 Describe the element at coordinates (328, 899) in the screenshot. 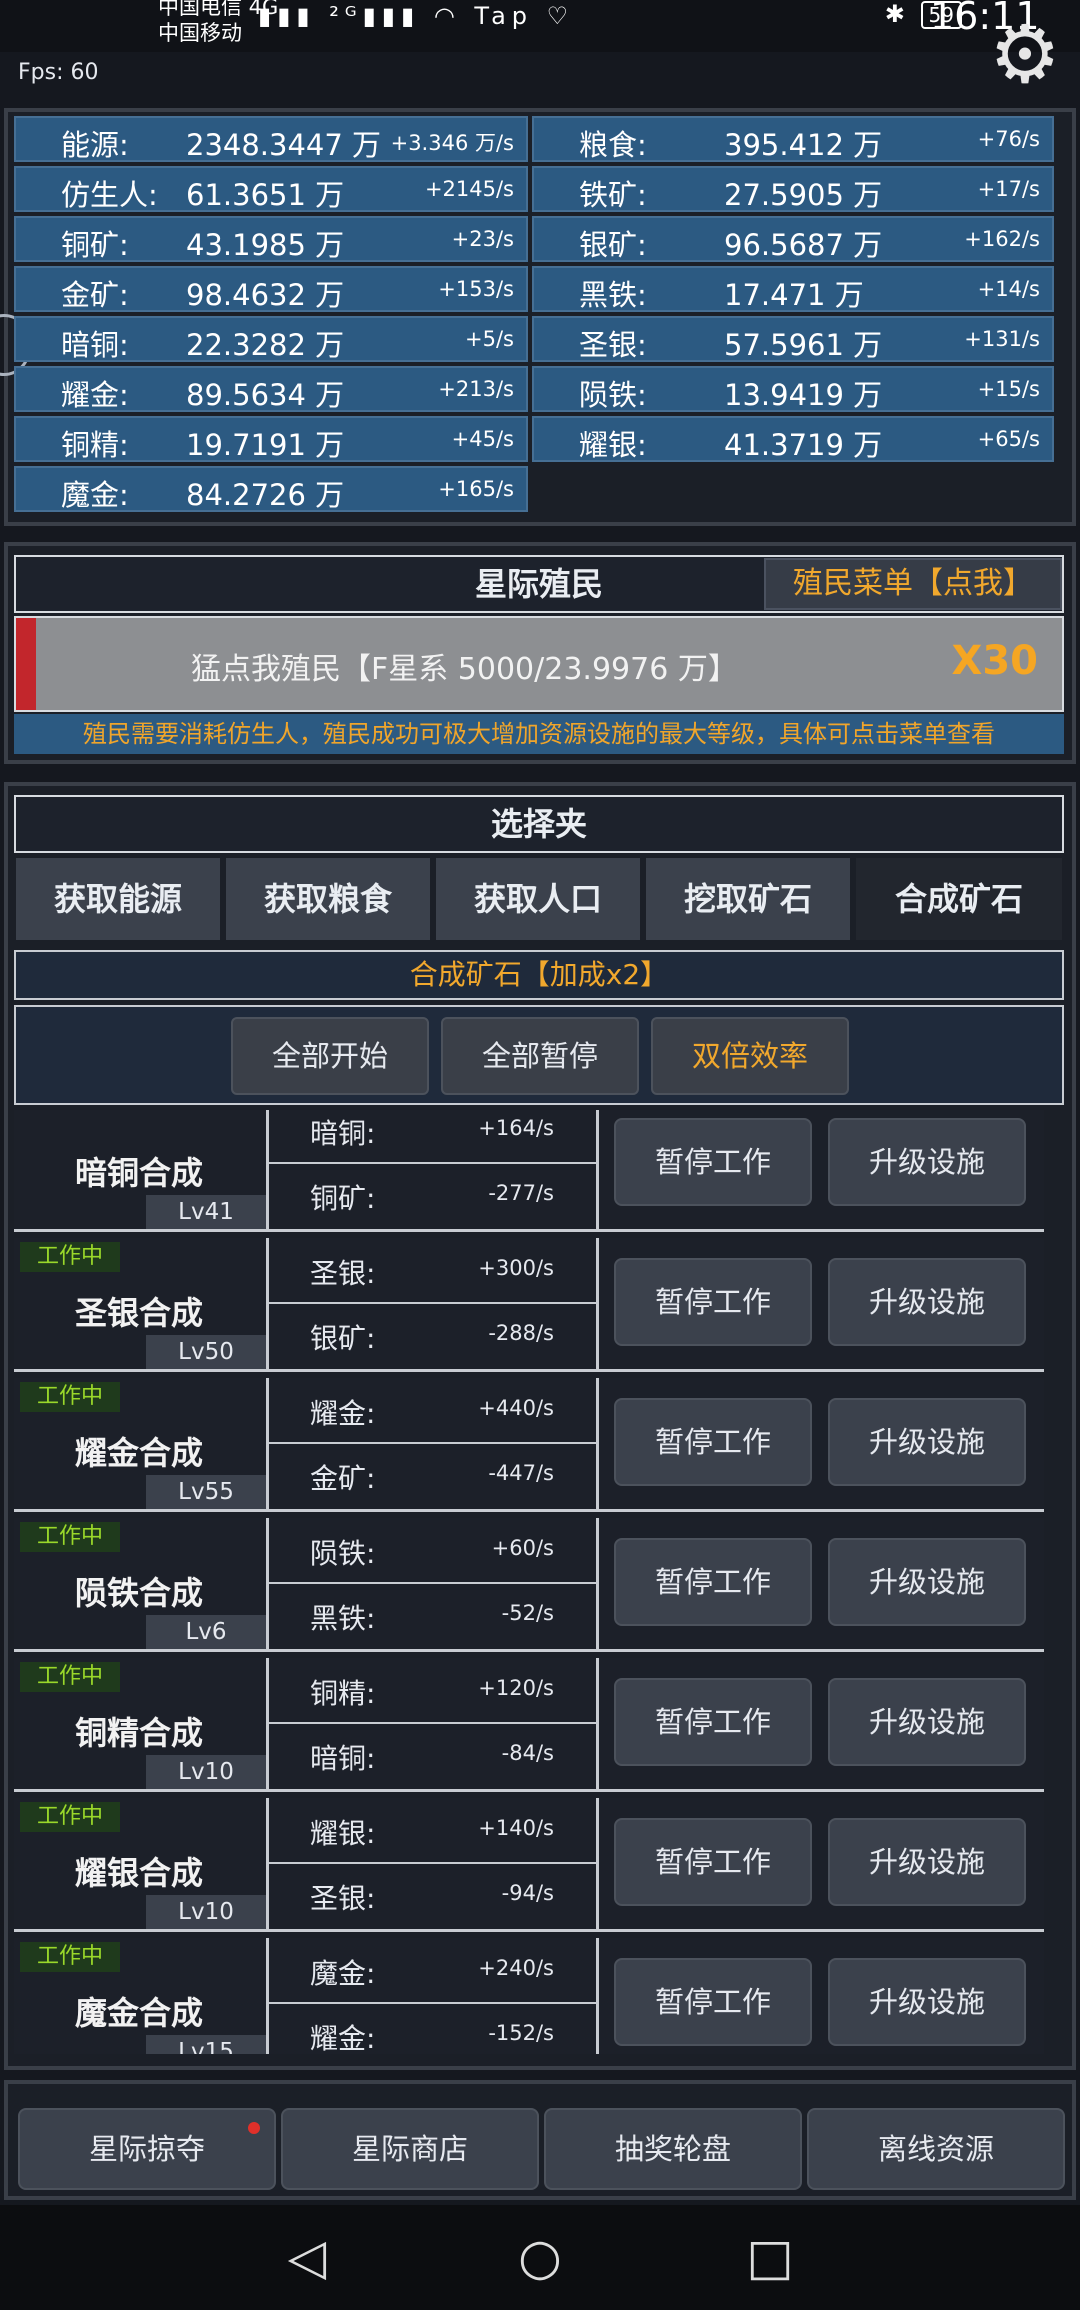

I see `tab-1: 获取粮食` at that location.